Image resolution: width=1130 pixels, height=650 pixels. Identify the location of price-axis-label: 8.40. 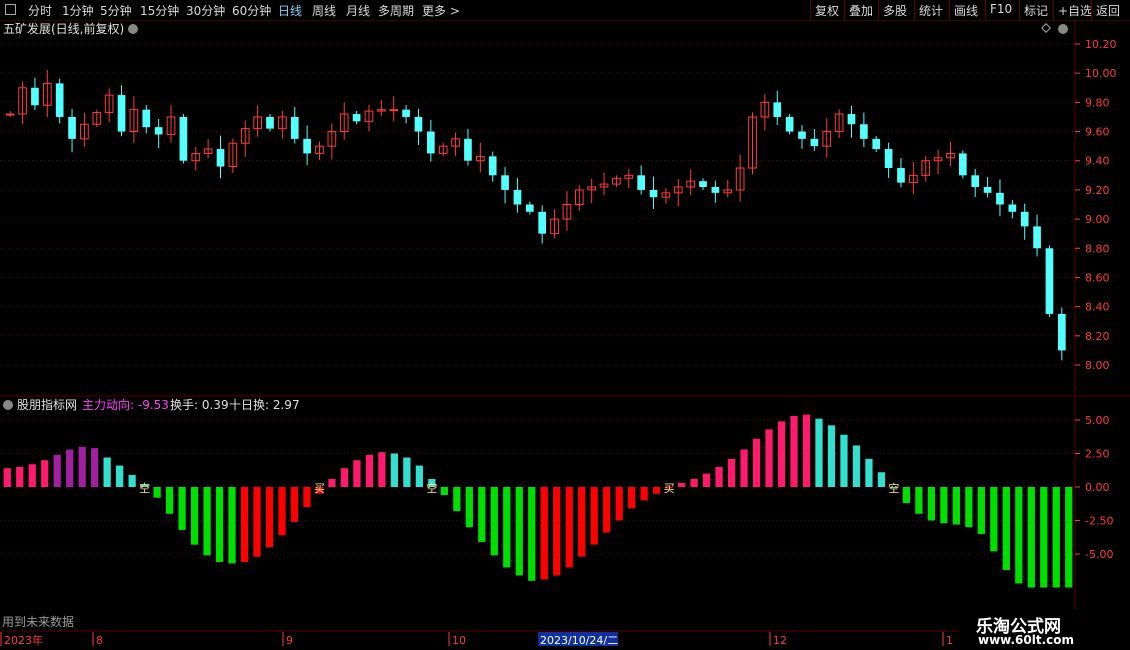
(1097, 307).